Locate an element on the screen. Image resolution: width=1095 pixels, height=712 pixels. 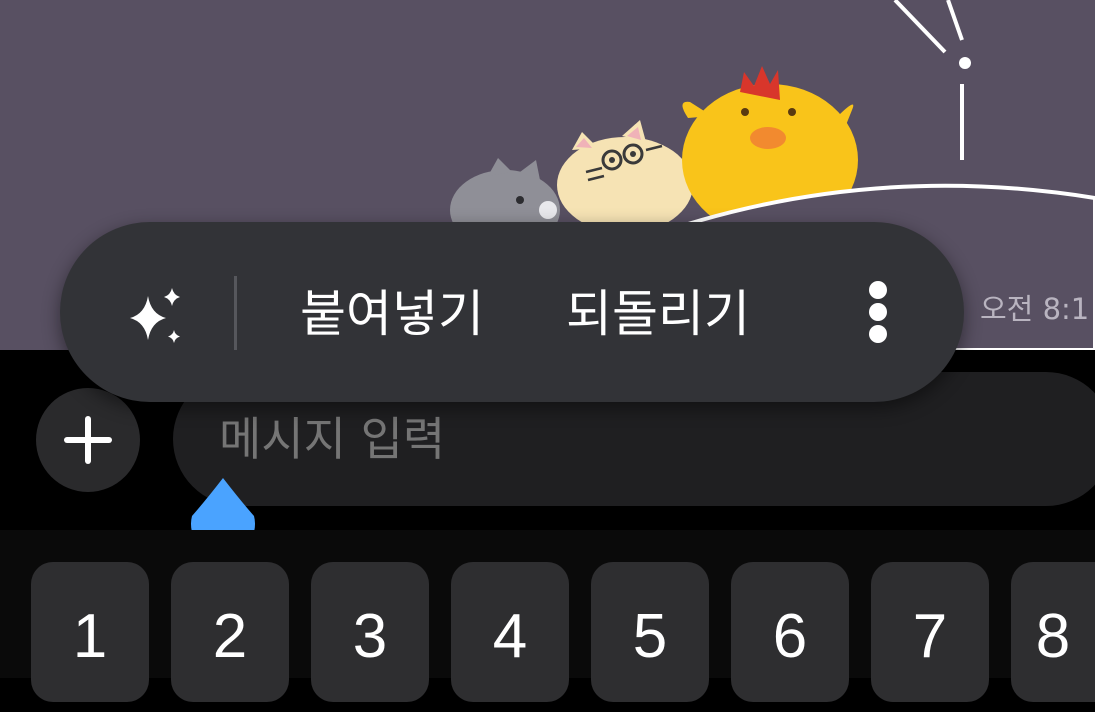
plus-icon is located at coordinates (88, 440).